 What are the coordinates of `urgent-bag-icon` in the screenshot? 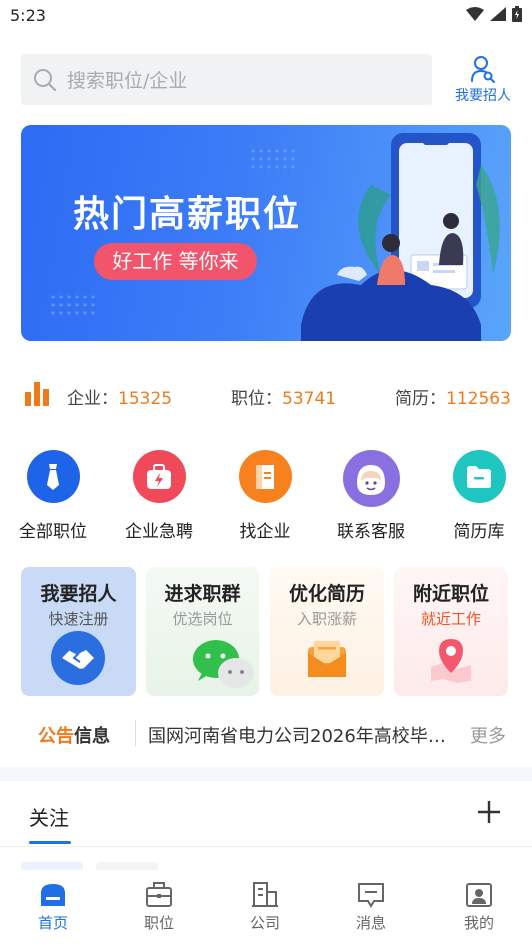 It's located at (159, 476).